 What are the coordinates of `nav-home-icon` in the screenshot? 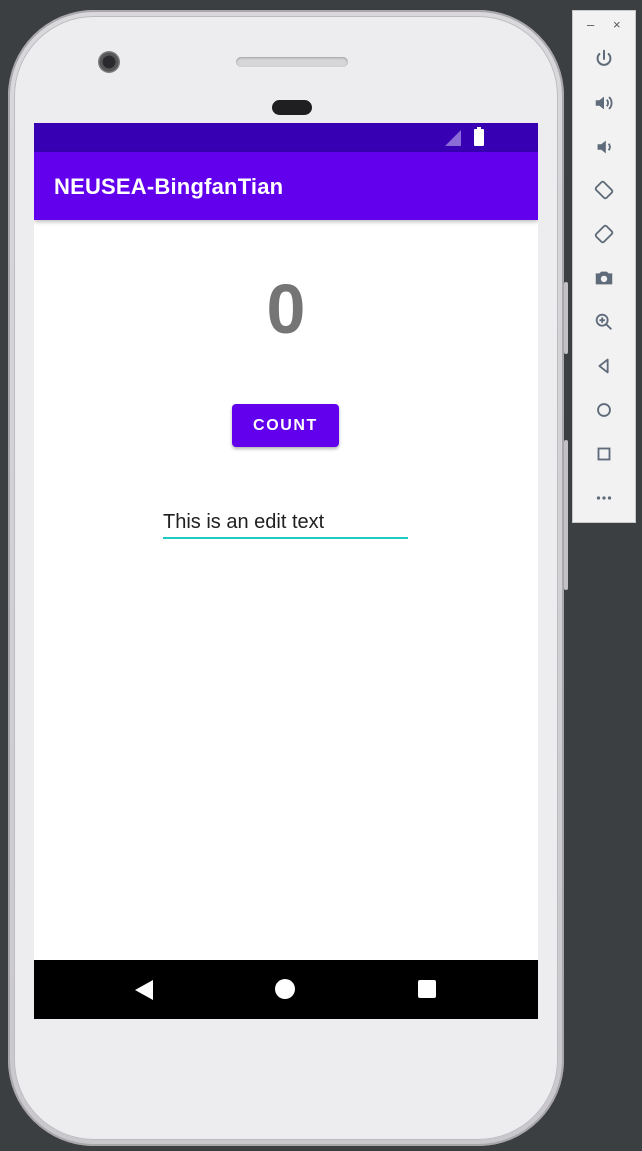 It's located at (285, 989).